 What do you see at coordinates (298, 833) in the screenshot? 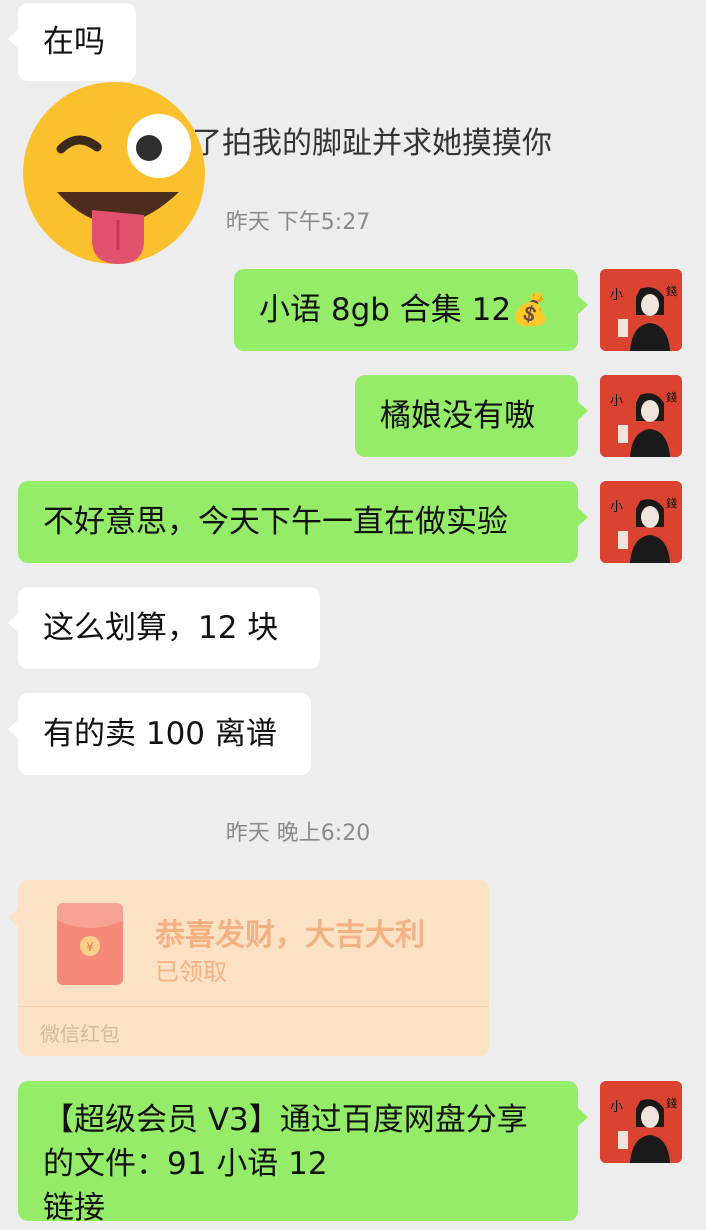
I see `timestamp: 昨天 晚上6:20` at bounding box center [298, 833].